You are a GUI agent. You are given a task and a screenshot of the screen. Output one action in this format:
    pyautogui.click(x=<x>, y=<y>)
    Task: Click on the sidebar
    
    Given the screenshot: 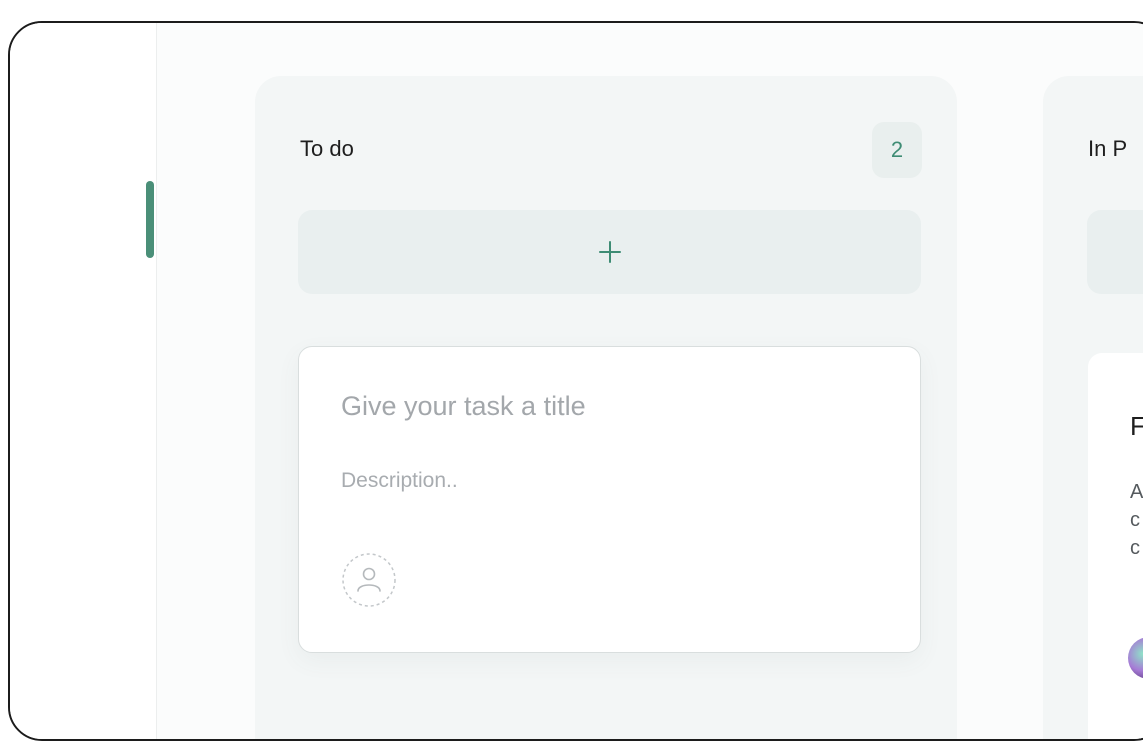 What is the action you would take?
    pyautogui.click(x=83, y=381)
    